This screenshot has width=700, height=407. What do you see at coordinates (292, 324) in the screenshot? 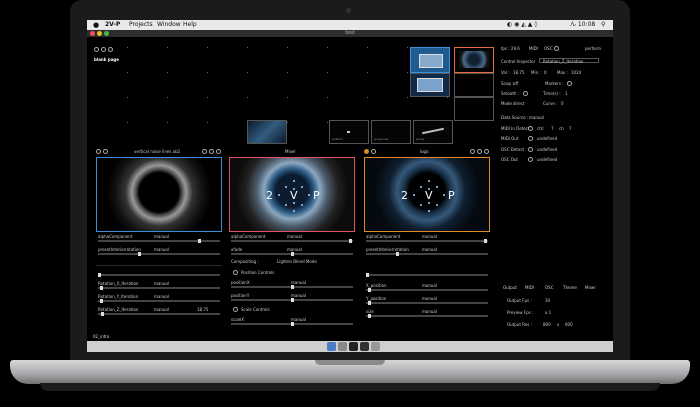
I see `scalex-slider` at bounding box center [292, 324].